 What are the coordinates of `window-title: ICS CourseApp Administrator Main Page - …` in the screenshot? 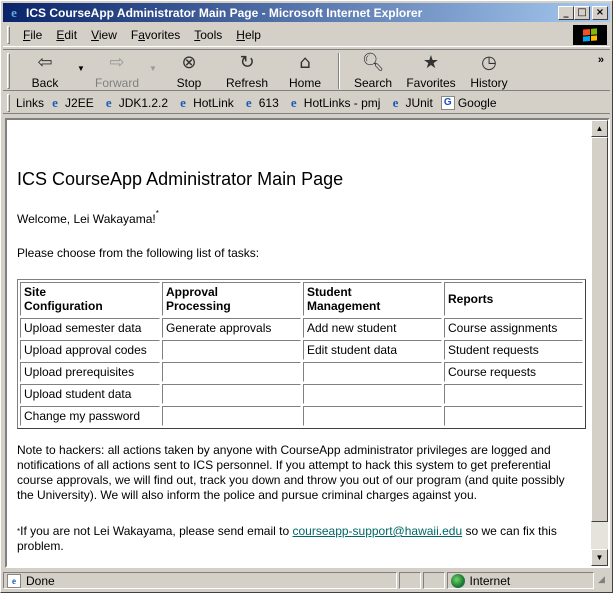 It's located at (224, 12).